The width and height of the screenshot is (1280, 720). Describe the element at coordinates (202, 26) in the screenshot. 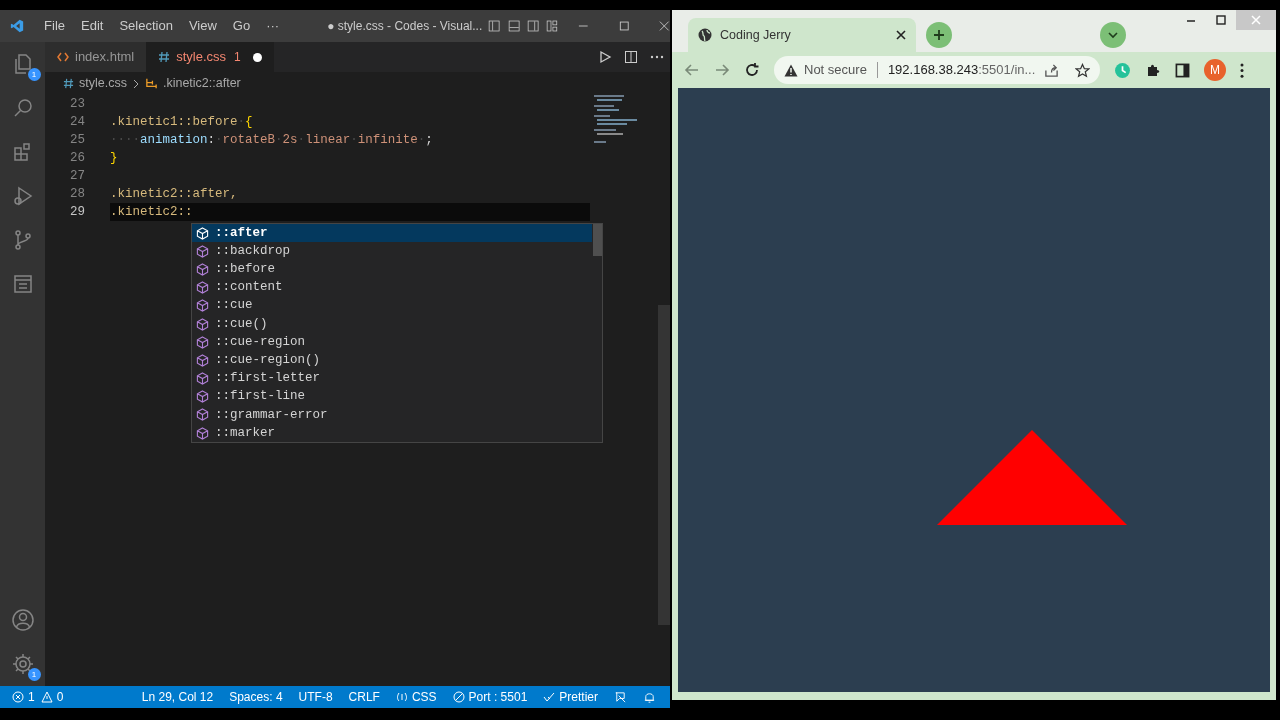

I see `menu-item: View` at that location.